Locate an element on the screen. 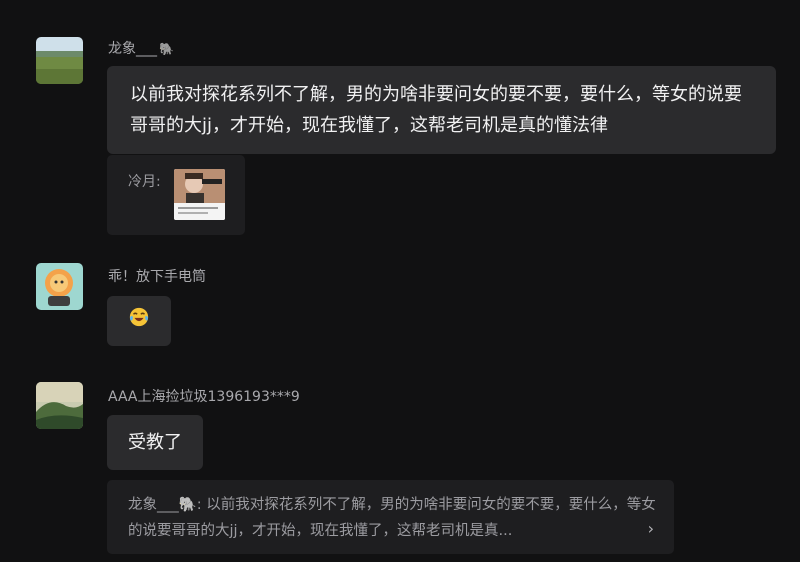 The height and width of the screenshot is (562, 800). quoted-image is located at coordinates (199, 194).